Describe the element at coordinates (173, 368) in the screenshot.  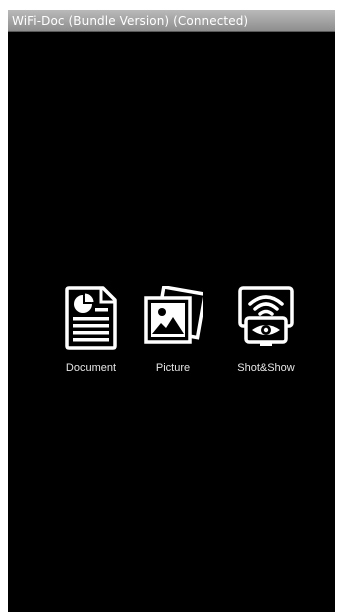
I see `picture-label: Picture` at that location.